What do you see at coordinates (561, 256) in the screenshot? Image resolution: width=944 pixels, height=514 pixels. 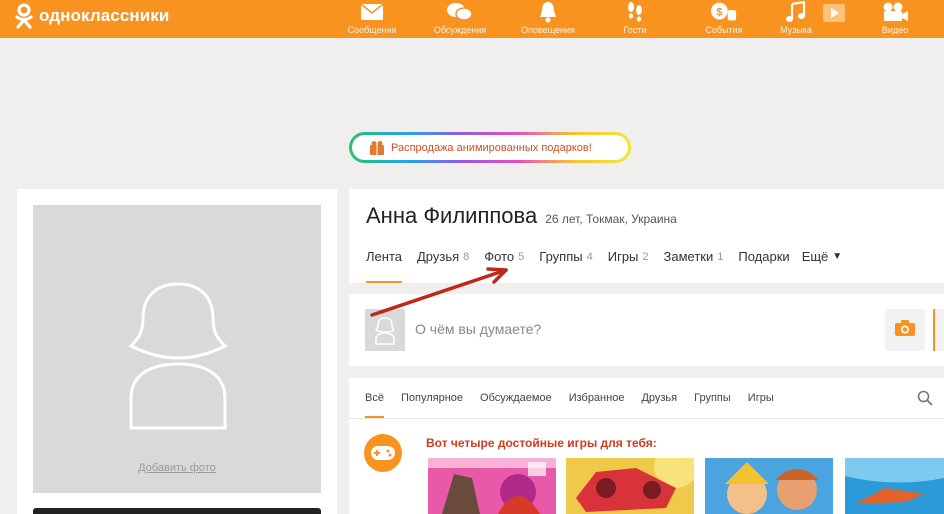 I see `tab-groups-label: Группы` at bounding box center [561, 256].